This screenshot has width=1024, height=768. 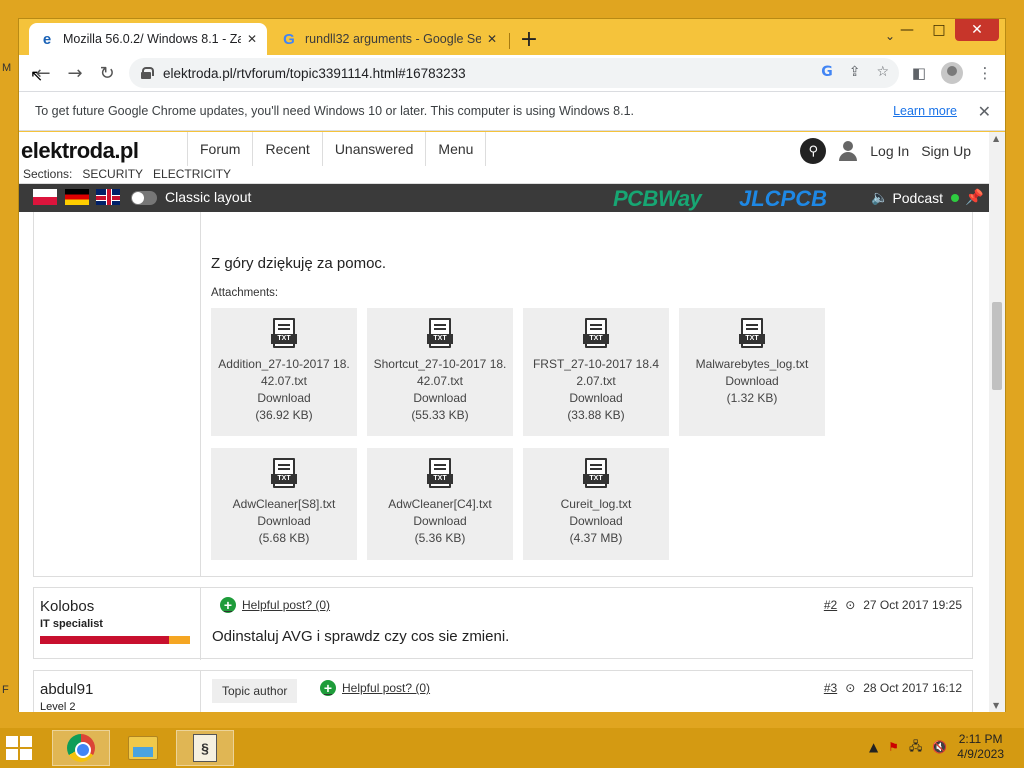 I want to click on scrollbar-thumb, so click(x=997, y=346).